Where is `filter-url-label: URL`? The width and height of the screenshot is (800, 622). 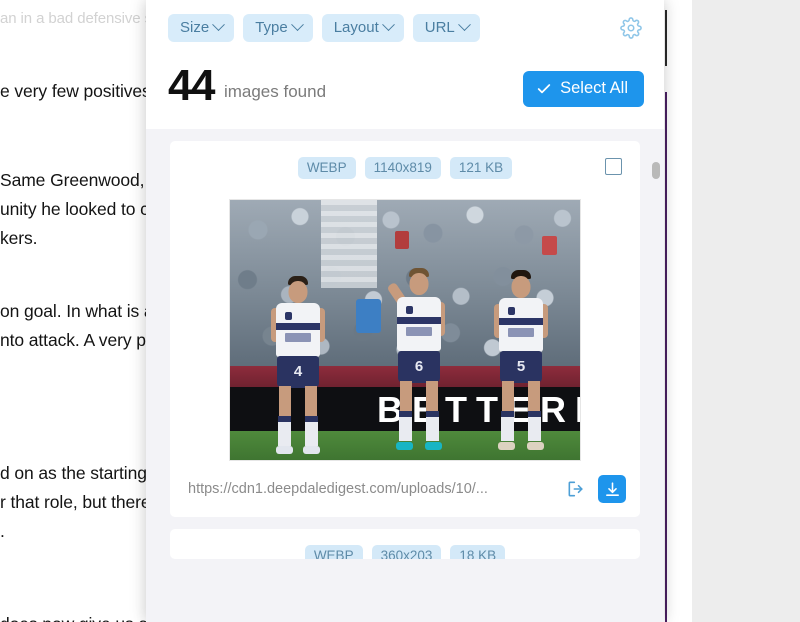 filter-url-label: URL is located at coordinates (439, 27).